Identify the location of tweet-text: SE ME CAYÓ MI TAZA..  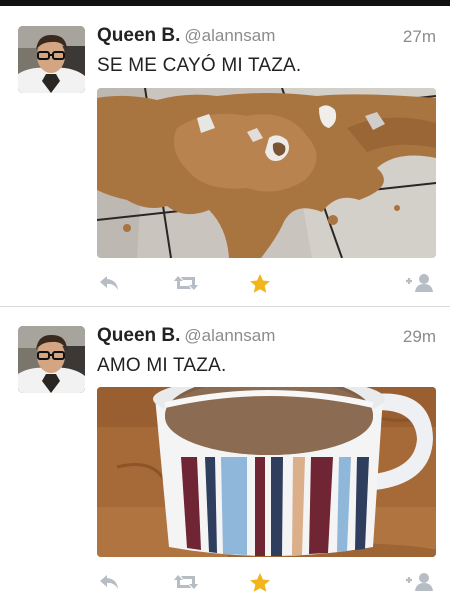
(199, 65).